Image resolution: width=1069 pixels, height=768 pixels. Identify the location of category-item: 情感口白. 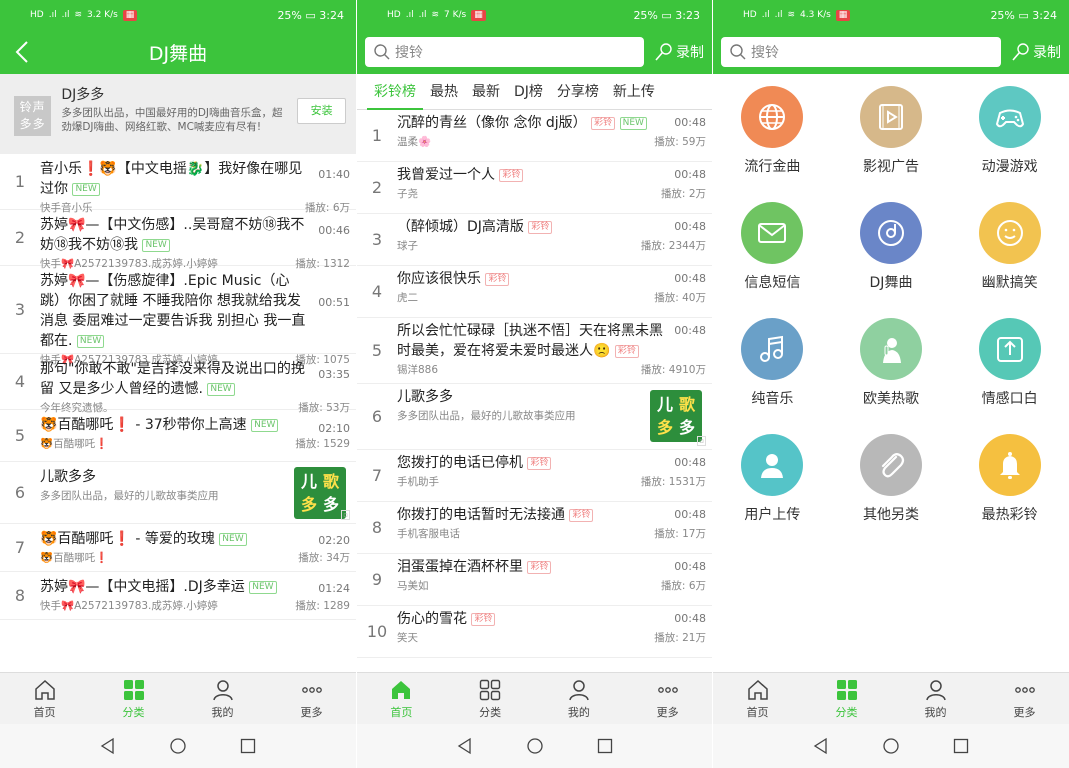
(1009, 369).